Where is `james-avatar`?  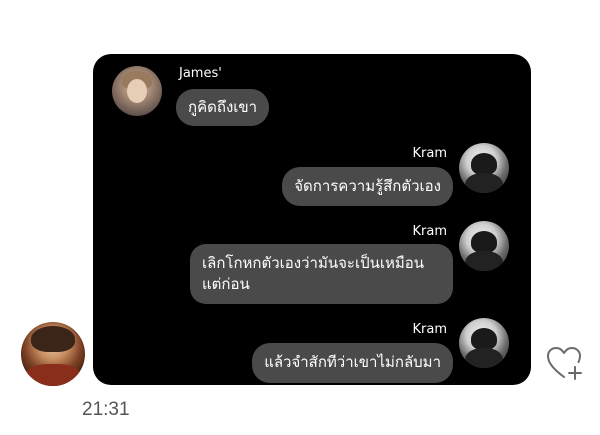
james-avatar is located at coordinates (137, 91).